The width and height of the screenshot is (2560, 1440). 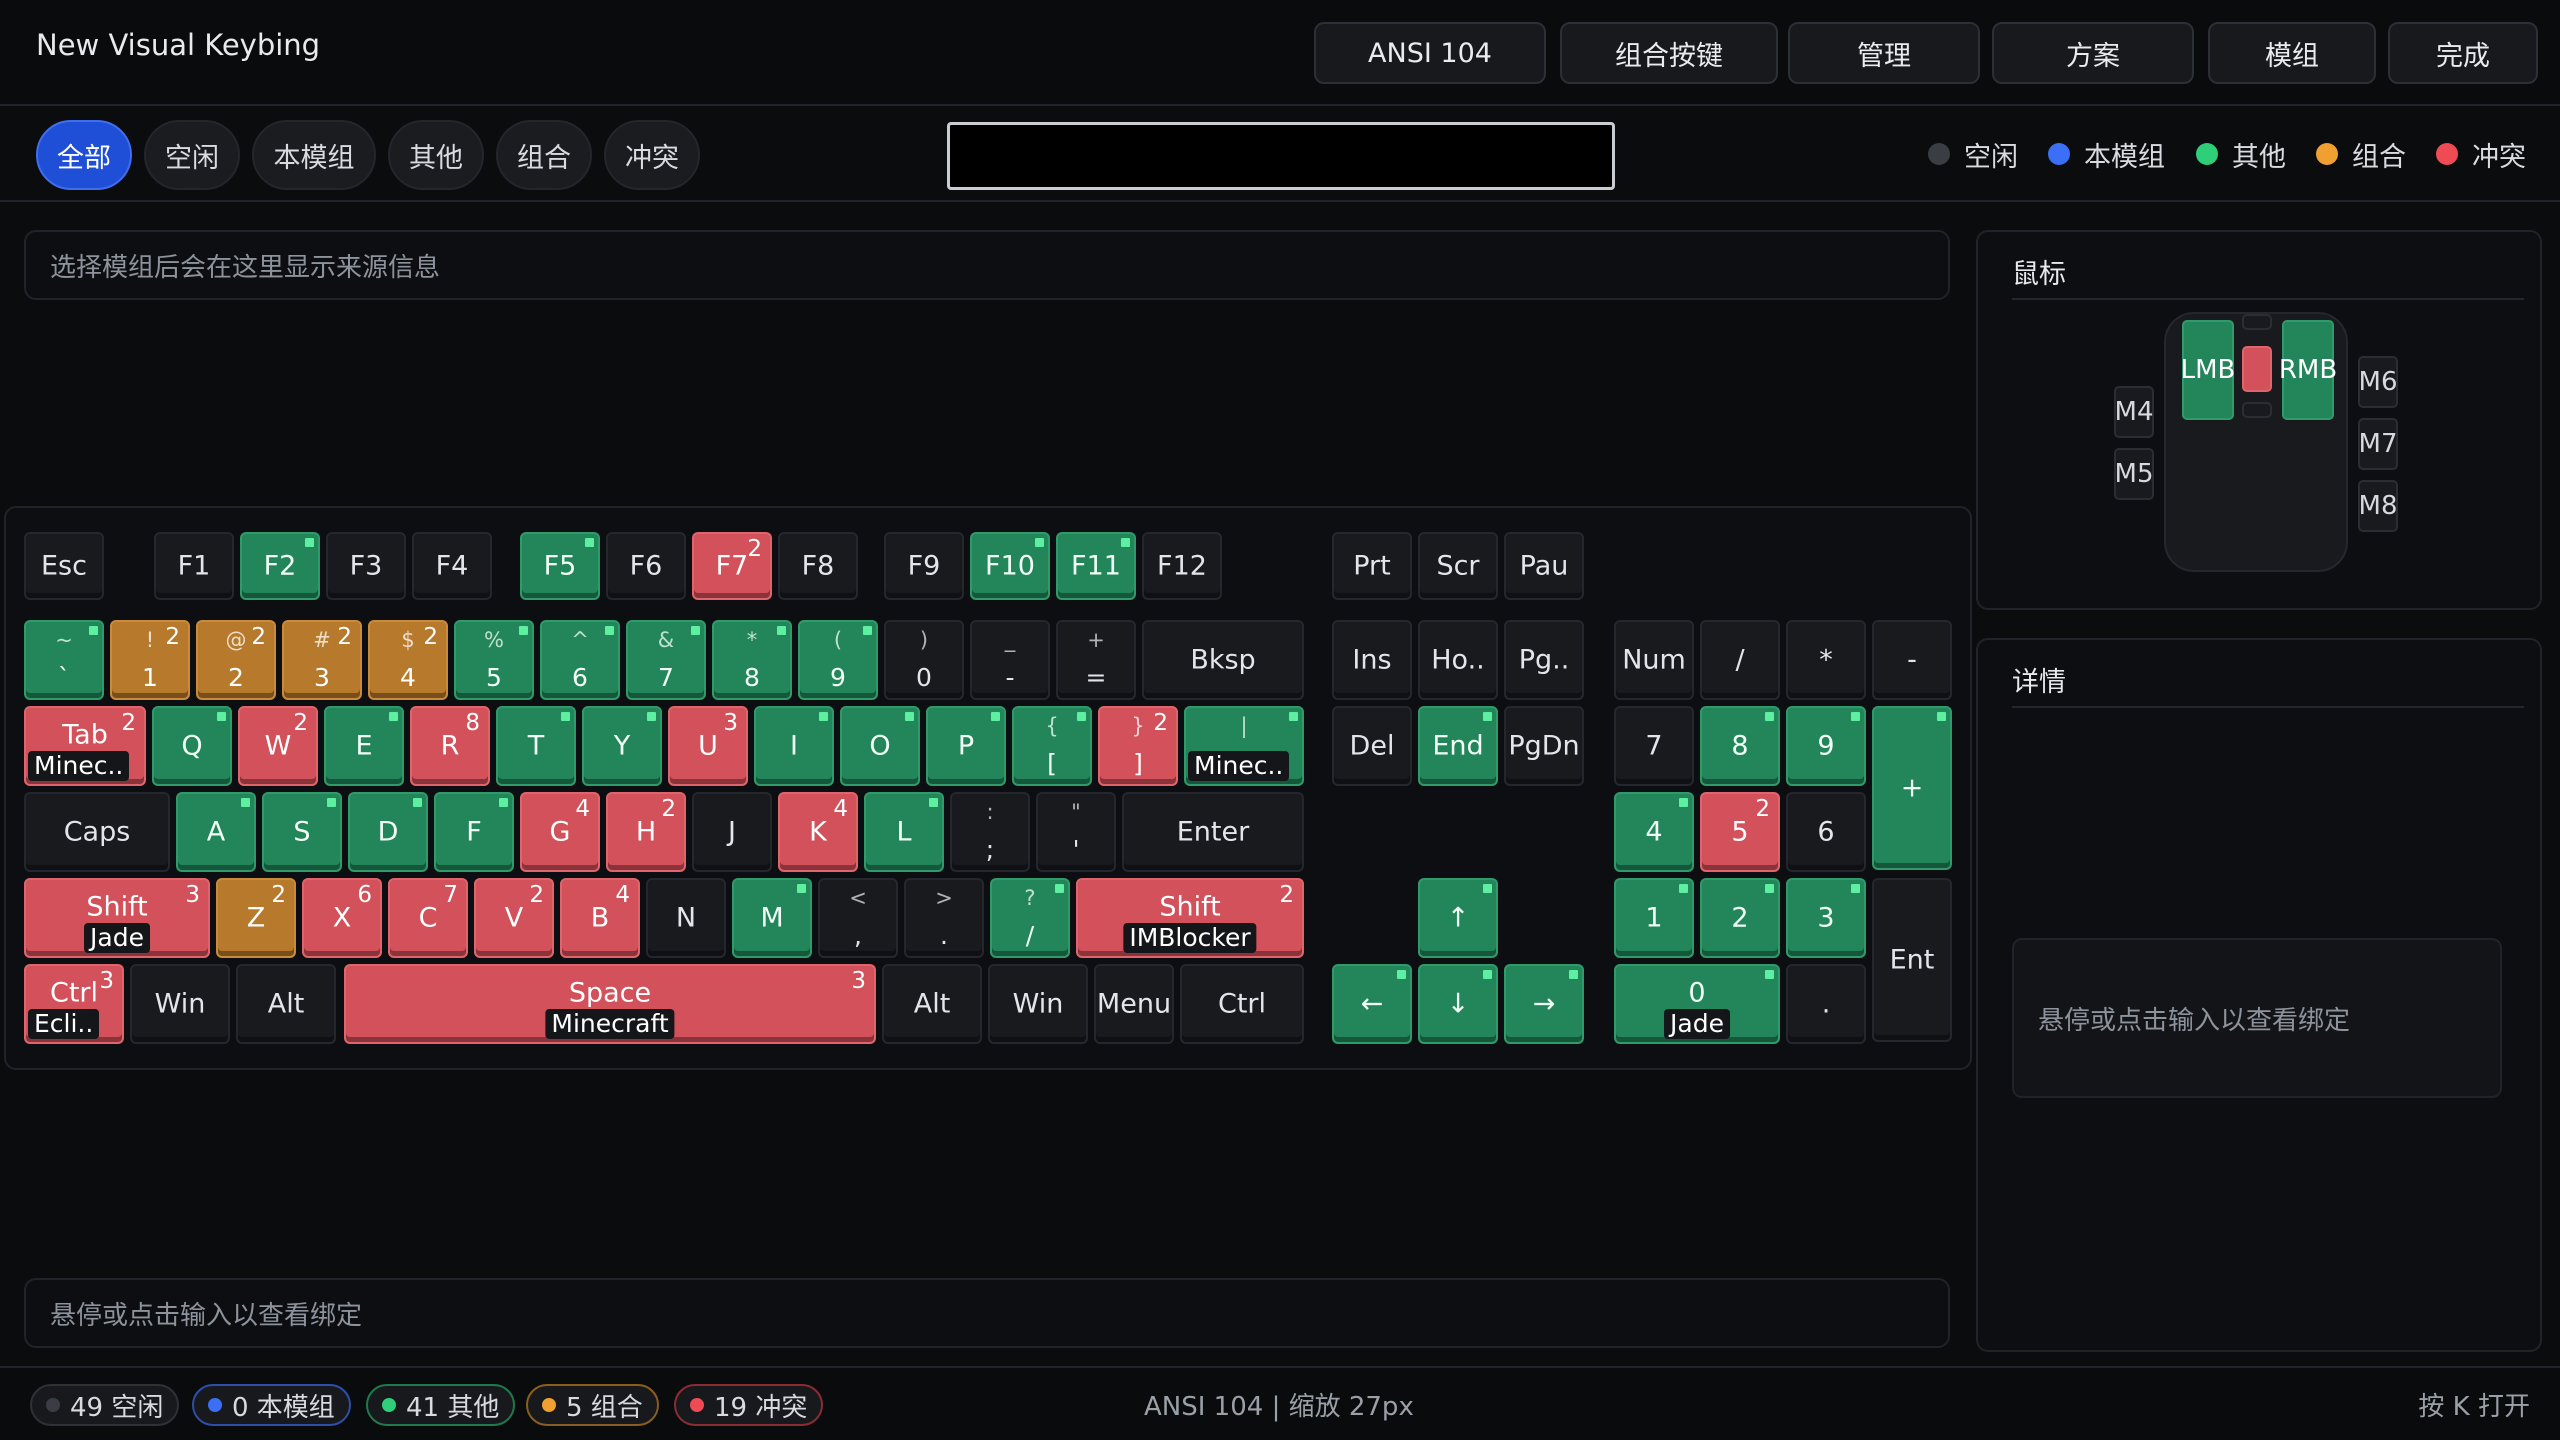 What do you see at coordinates (1826, 832) in the screenshot?
I see `key-6-73: 6` at bounding box center [1826, 832].